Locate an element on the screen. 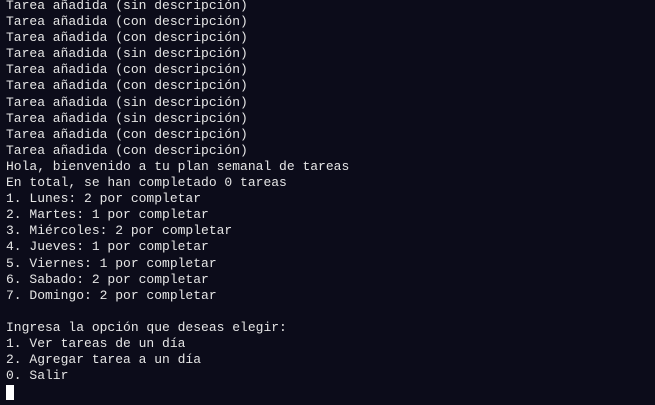 Image resolution: width=655 pixels, height=405 pixels. day-summary-line: 6. Sabado: 2 por completar is located at coordinates (107, 279).